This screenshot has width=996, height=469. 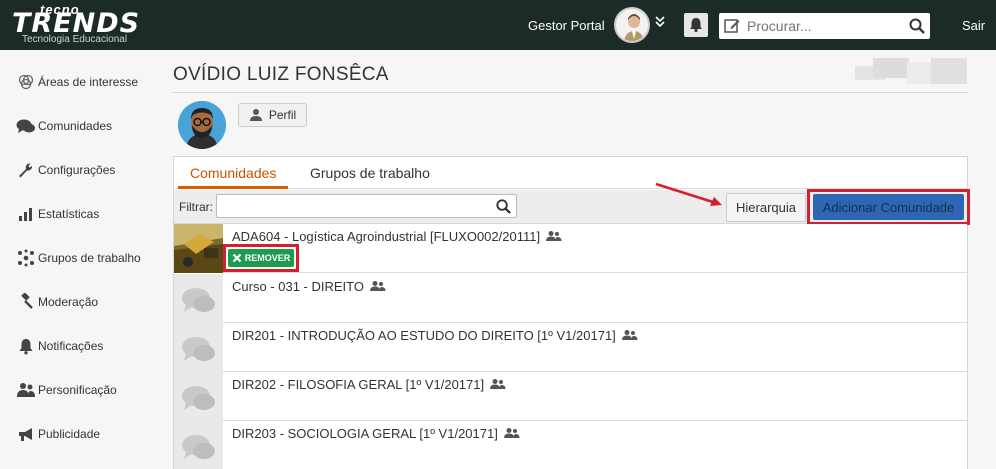 What do you see at coordinates (75, 39) in the screenshot?
I see `logo-subtitle: Tecnologia Educacional` at bounding box center [75, 39].